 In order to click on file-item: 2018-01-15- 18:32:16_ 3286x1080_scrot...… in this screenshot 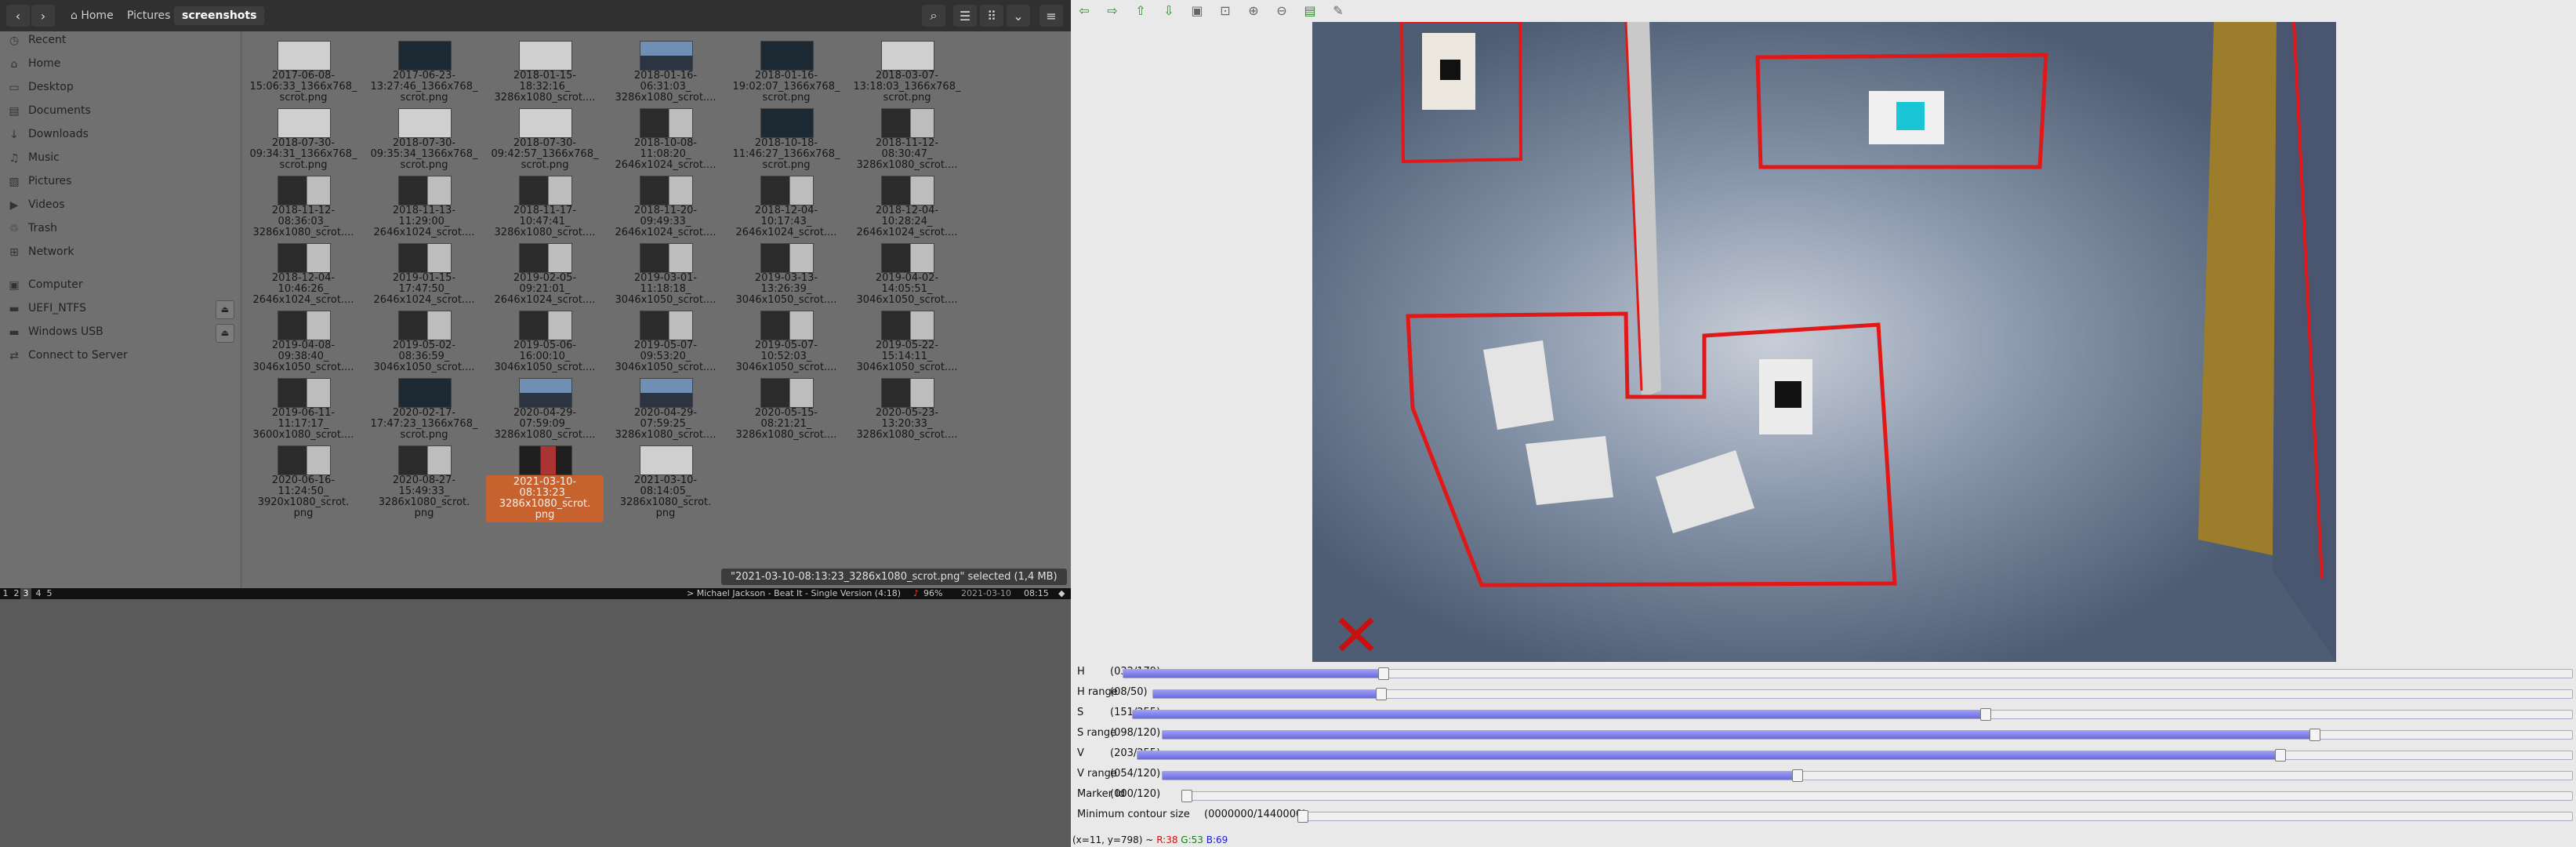, I will do `click(545, 70)`.